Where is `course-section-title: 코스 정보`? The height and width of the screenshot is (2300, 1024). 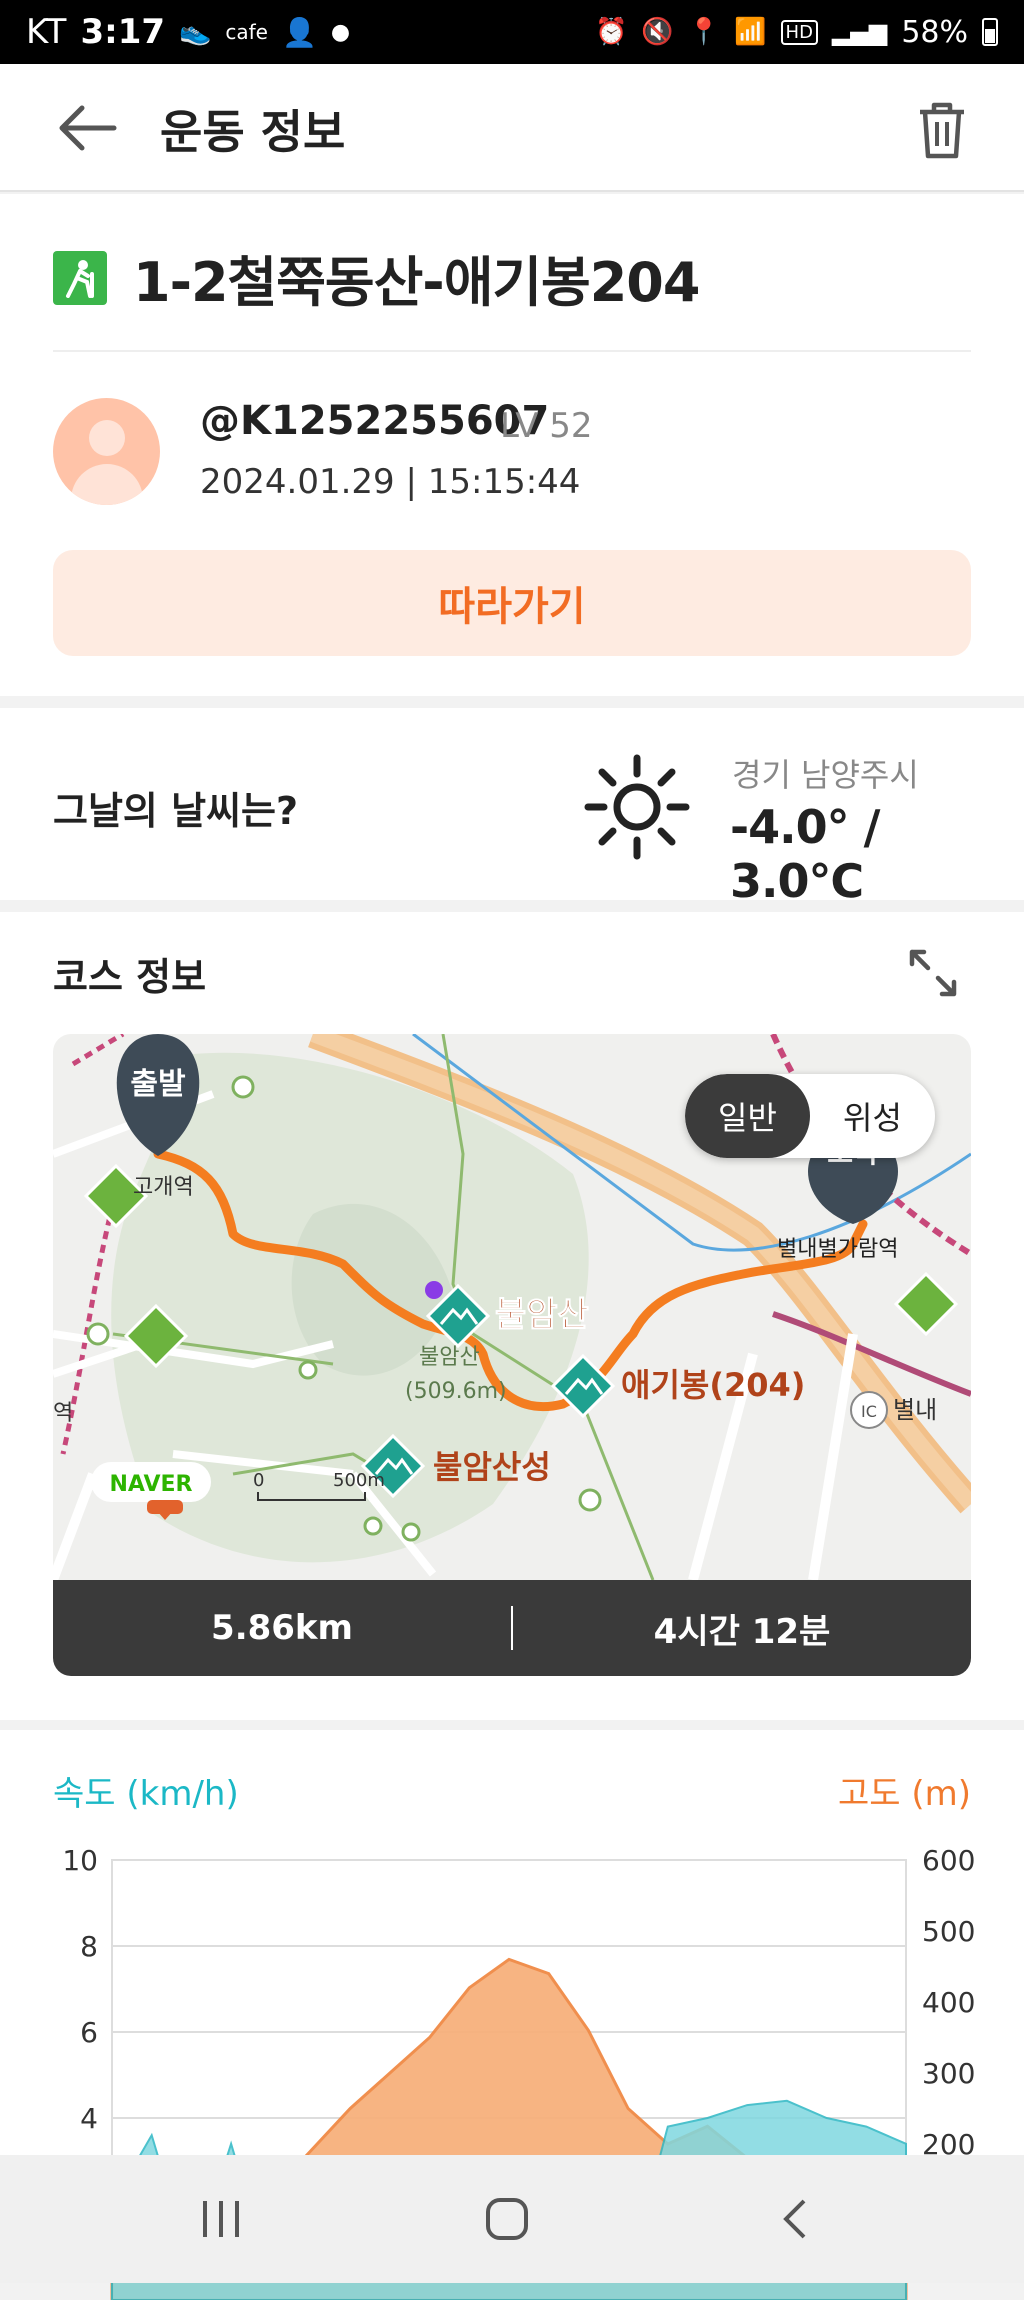
course-section-title: 코스 정보 is located at coordinates (130, 977).